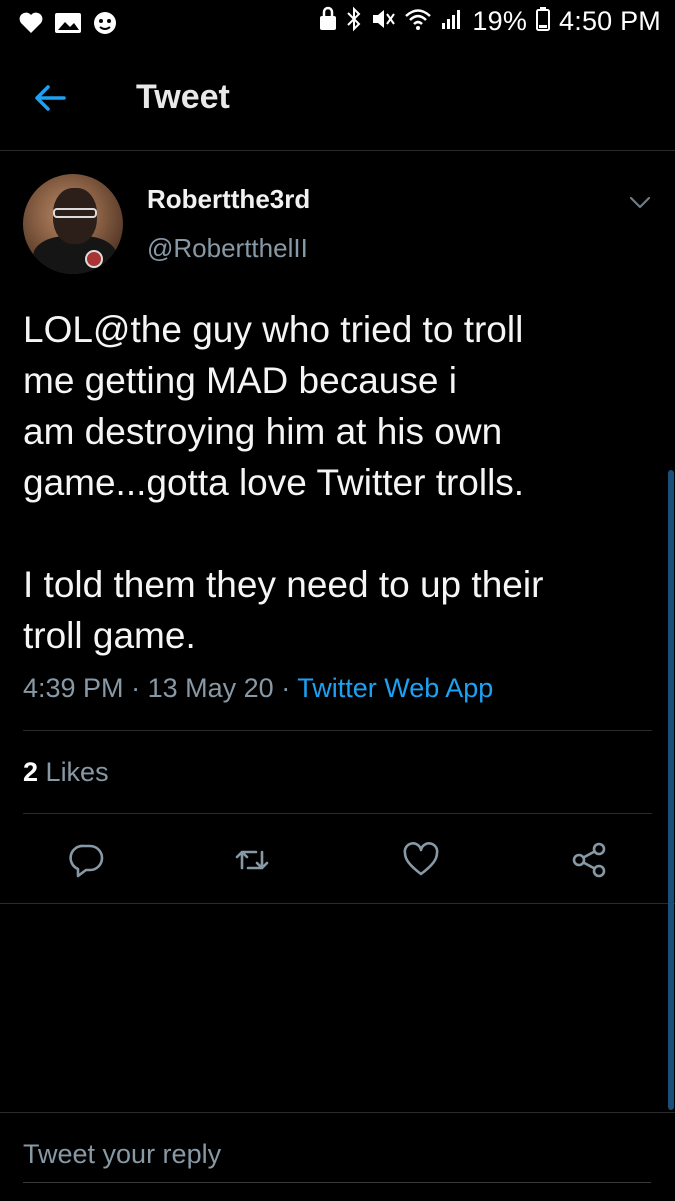 This screenshot has height=1201, width=675. I want to click on chevron-down-icon, so click(640, 202).